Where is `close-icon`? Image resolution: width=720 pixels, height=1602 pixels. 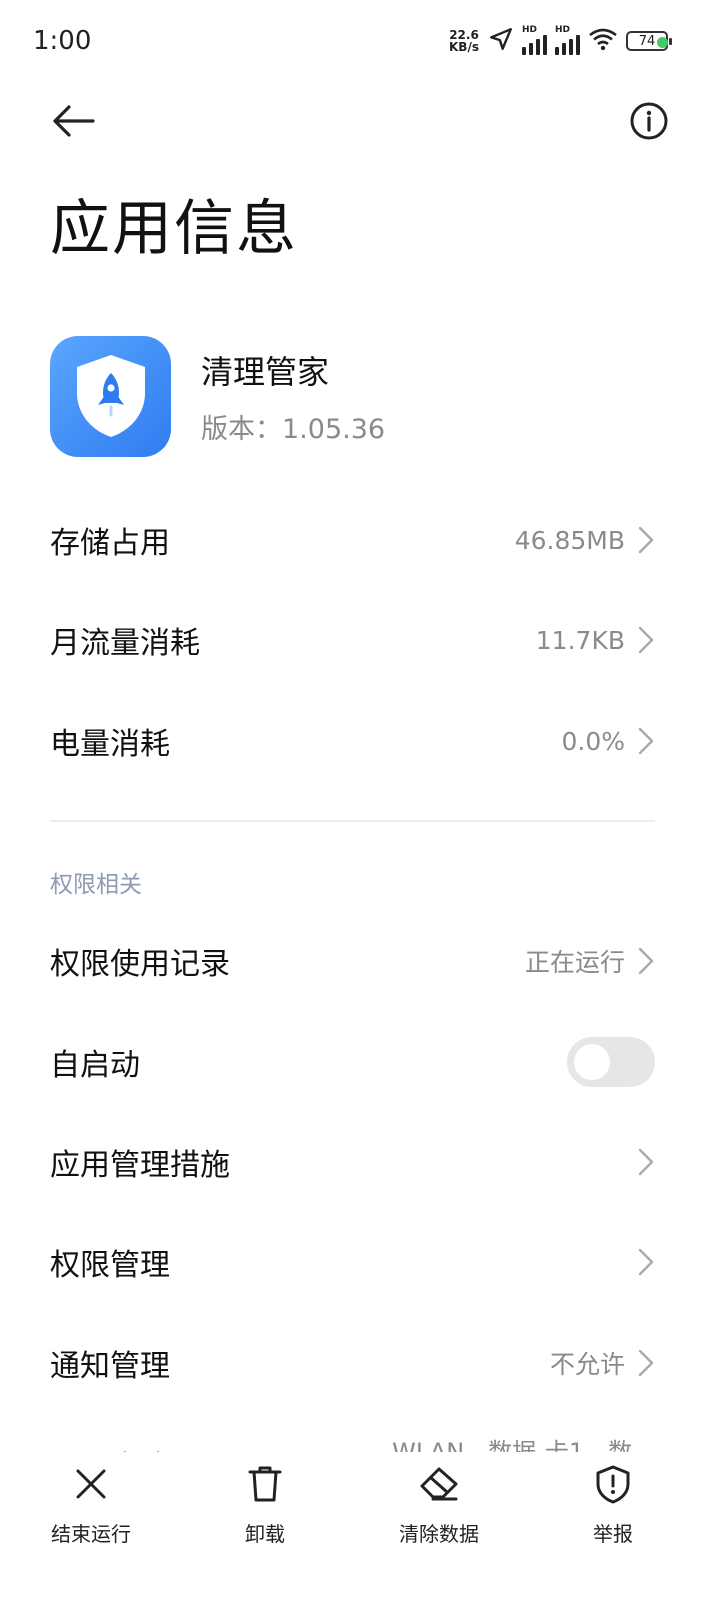 close-icon is located at coordinates (91, 1484).